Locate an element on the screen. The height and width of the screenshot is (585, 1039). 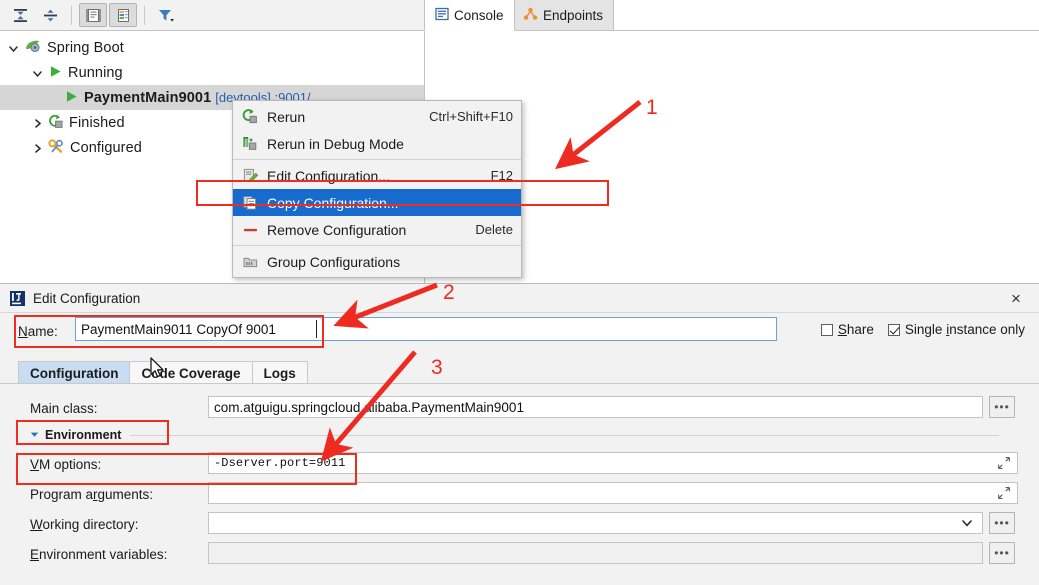
environment-variables-label: Environment variables: is located at coordinates (99, 554).